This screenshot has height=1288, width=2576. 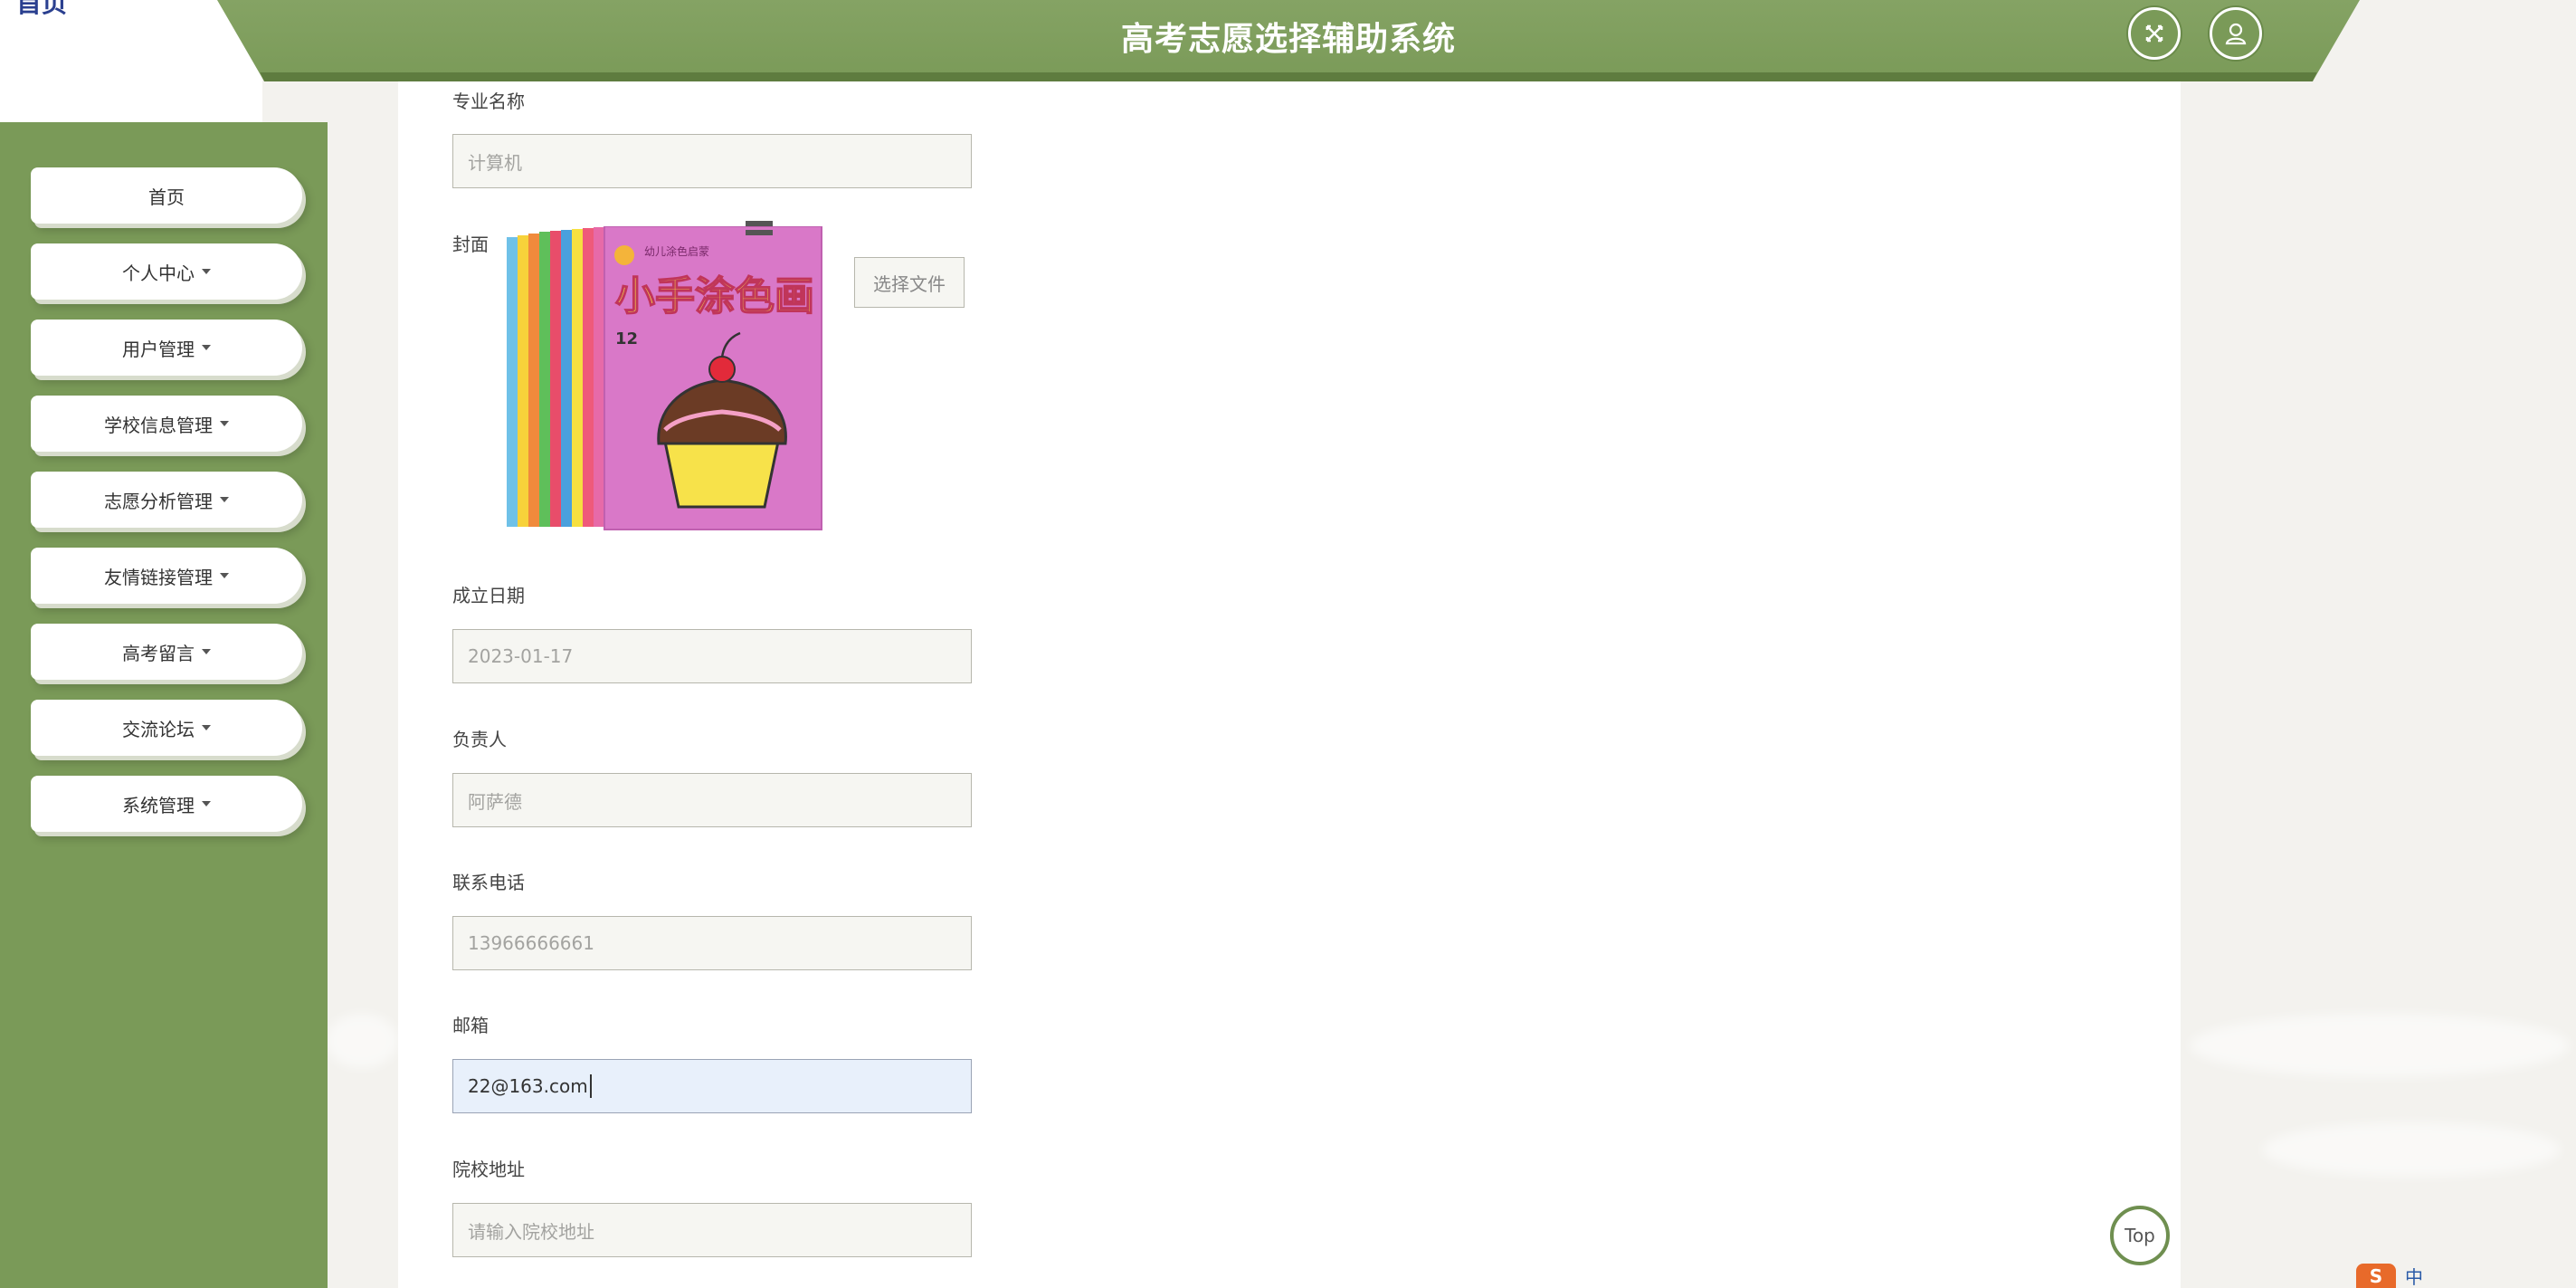 I want to click on cover-title: 小手涂色画, so click(x=715, y=297).